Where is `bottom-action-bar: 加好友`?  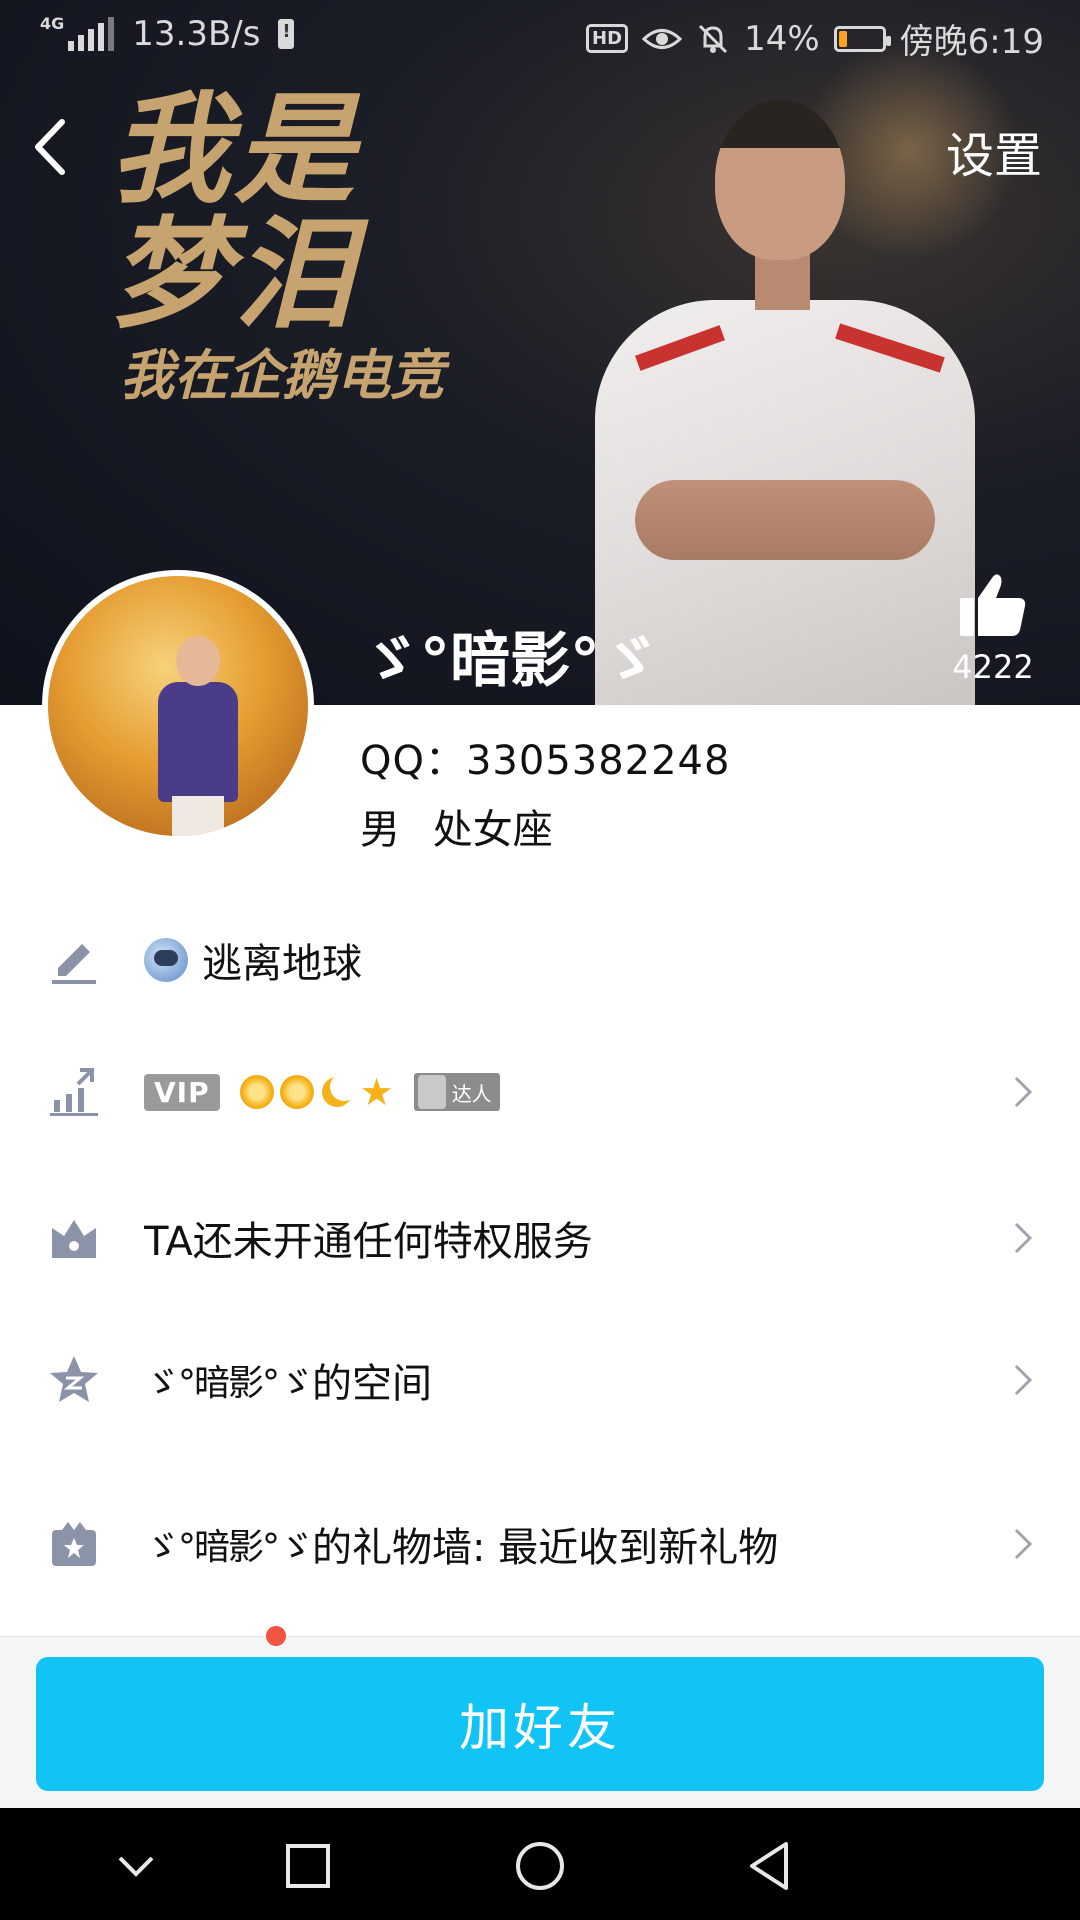
bottom-action-bar: 加好友 is located at coordinates (540, 1722).